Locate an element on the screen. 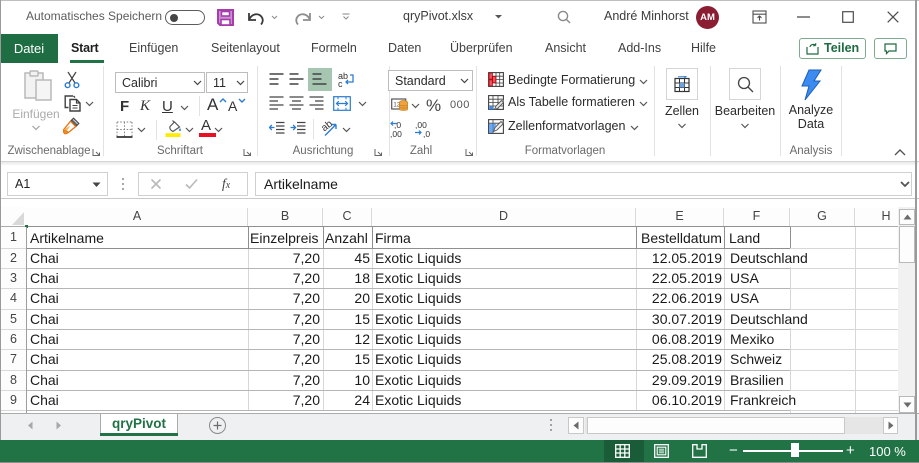 The height and width of the screenshot is (463, 919). svg-text: ,00 is located at coordinates (396, 133).